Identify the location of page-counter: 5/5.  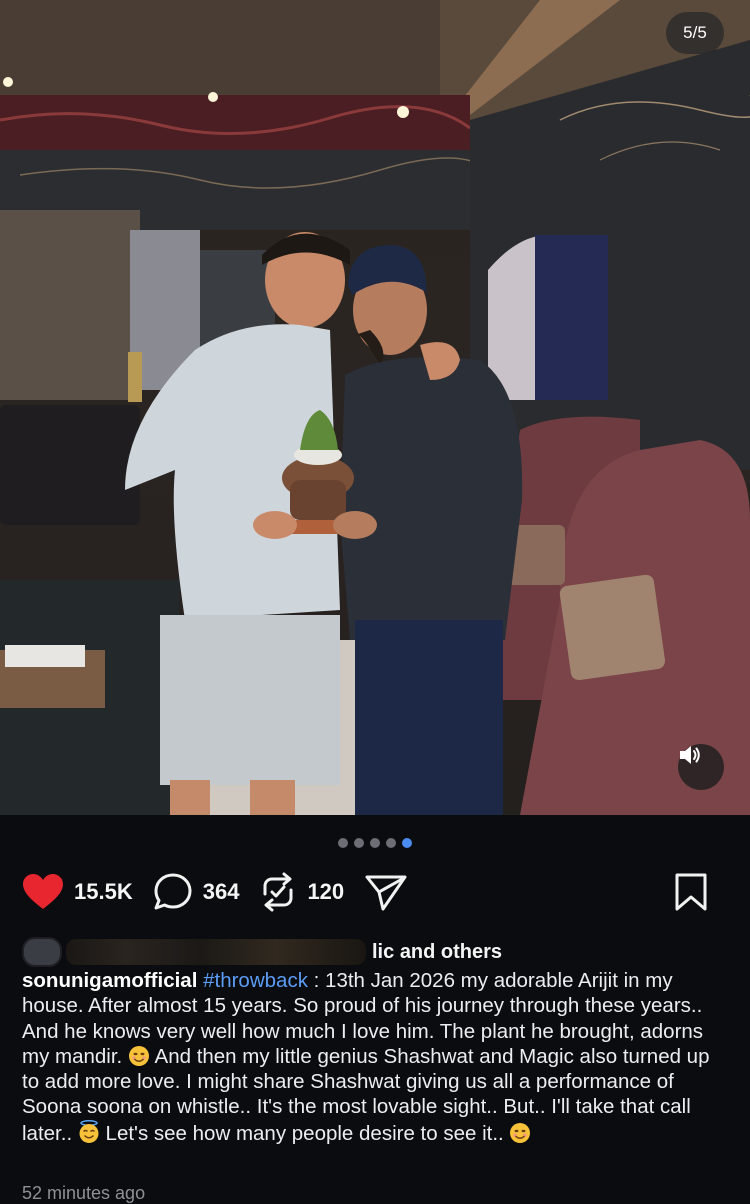
(695, 33).